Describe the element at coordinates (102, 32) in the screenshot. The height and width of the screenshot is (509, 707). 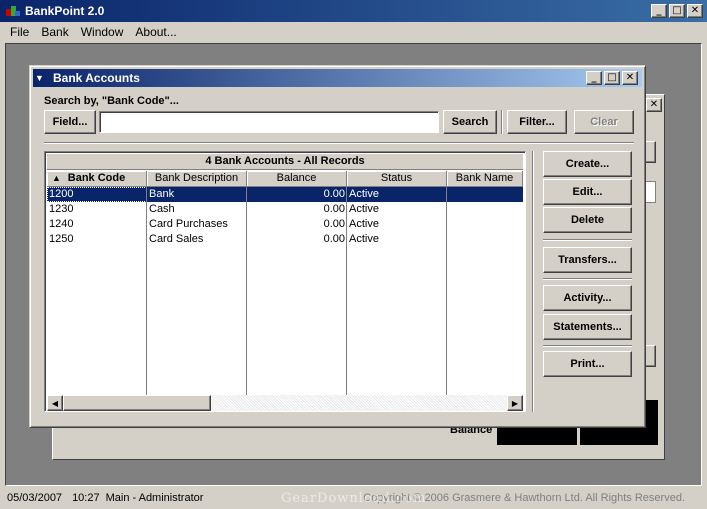
I see `menu-window: Window` at that location.